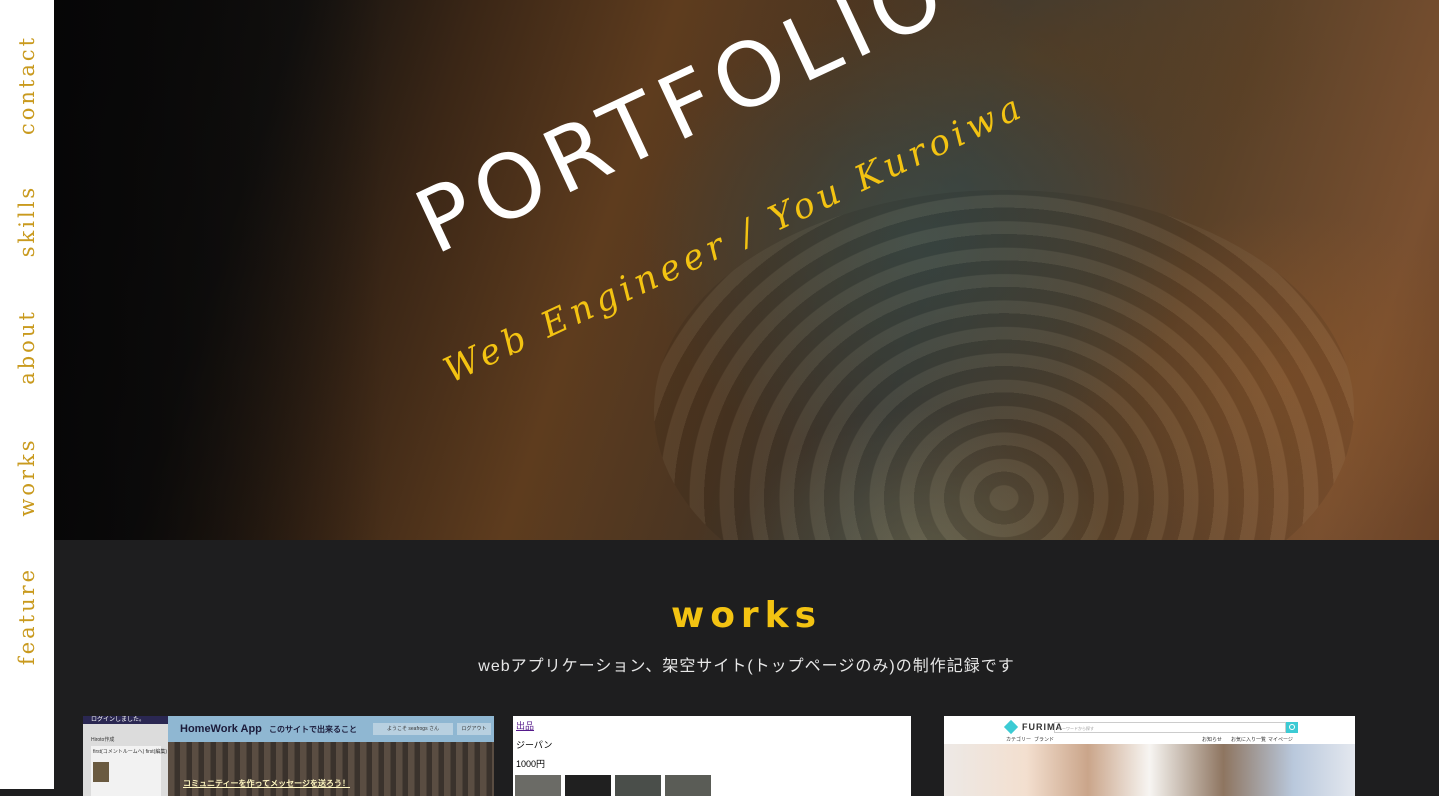  Describe the element at coordinates (27, 347) in the screenshot. I see `nav-about: about` at that location.